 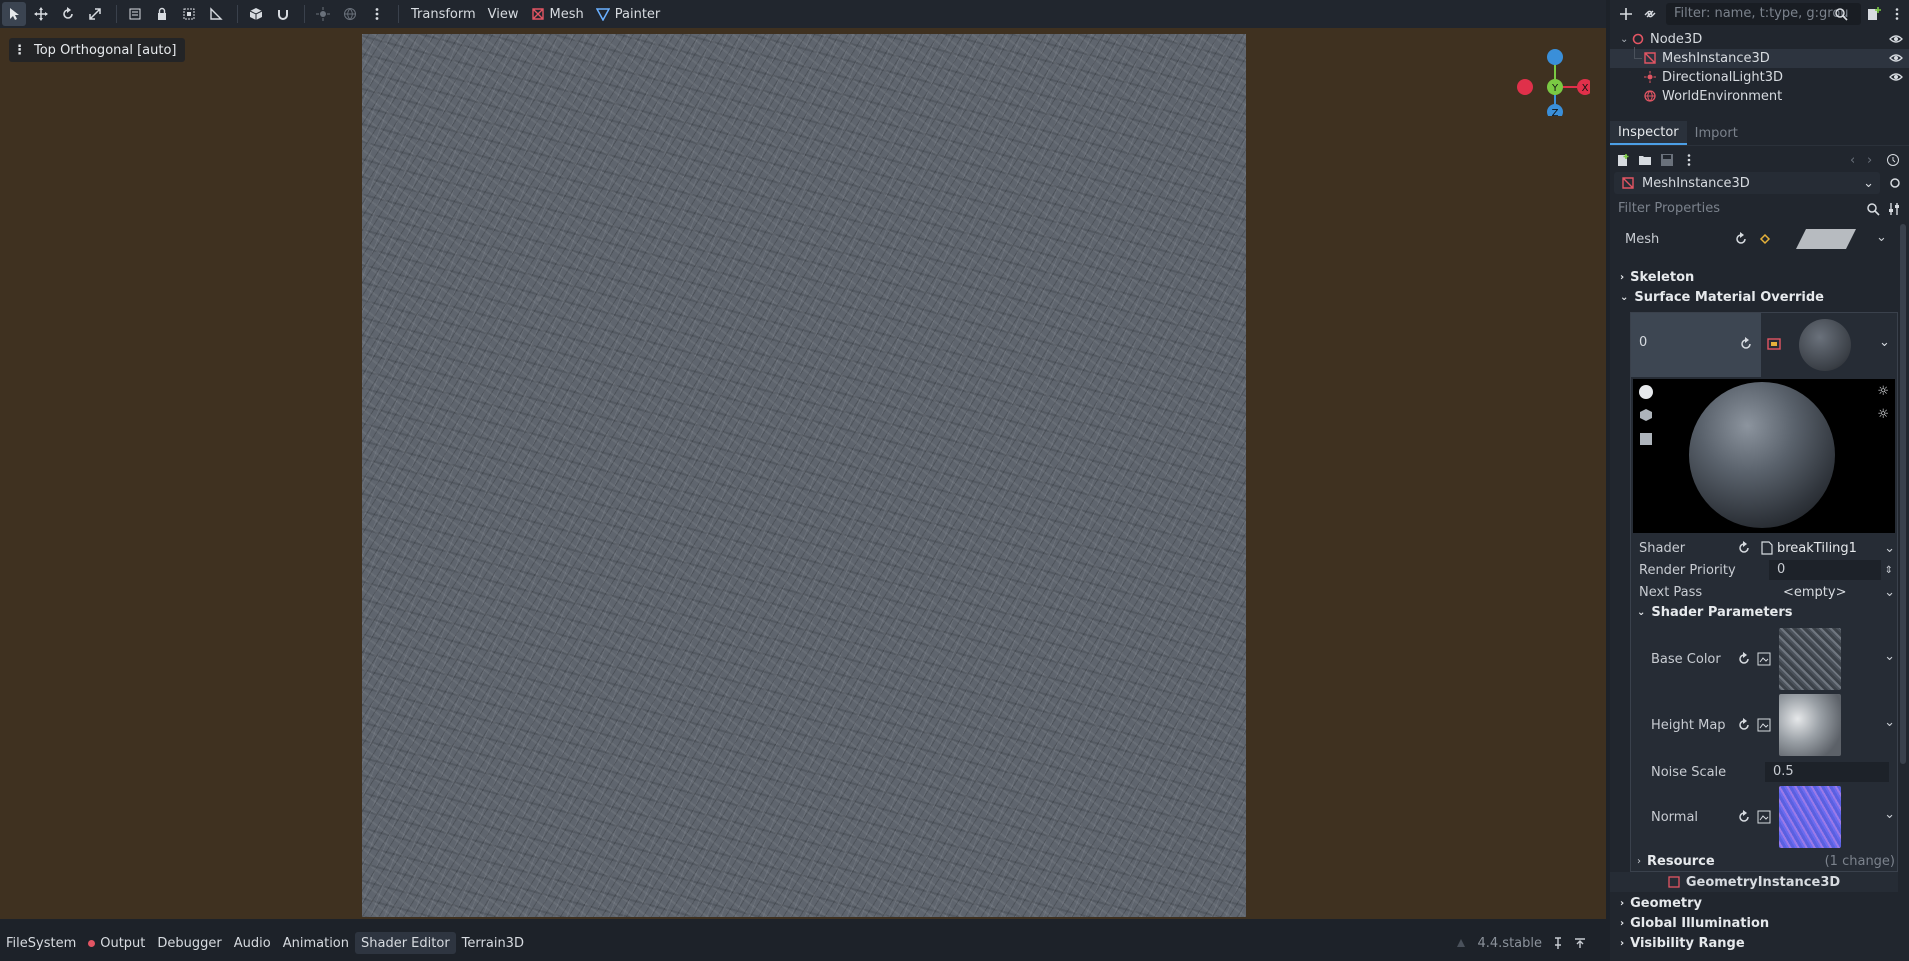 I want to click on object-selector: MeshInstance3D ⌄, so click(x=1747, y=183).